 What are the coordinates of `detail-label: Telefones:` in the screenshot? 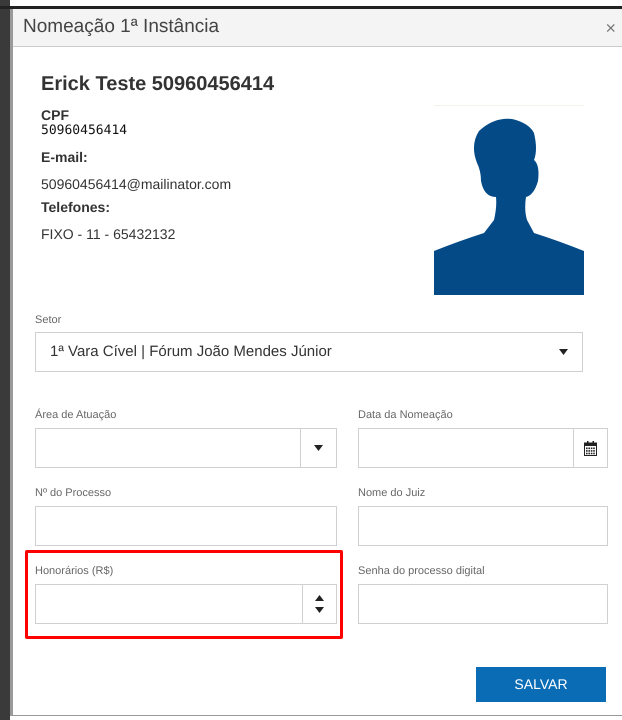 It's located at (76, 207).